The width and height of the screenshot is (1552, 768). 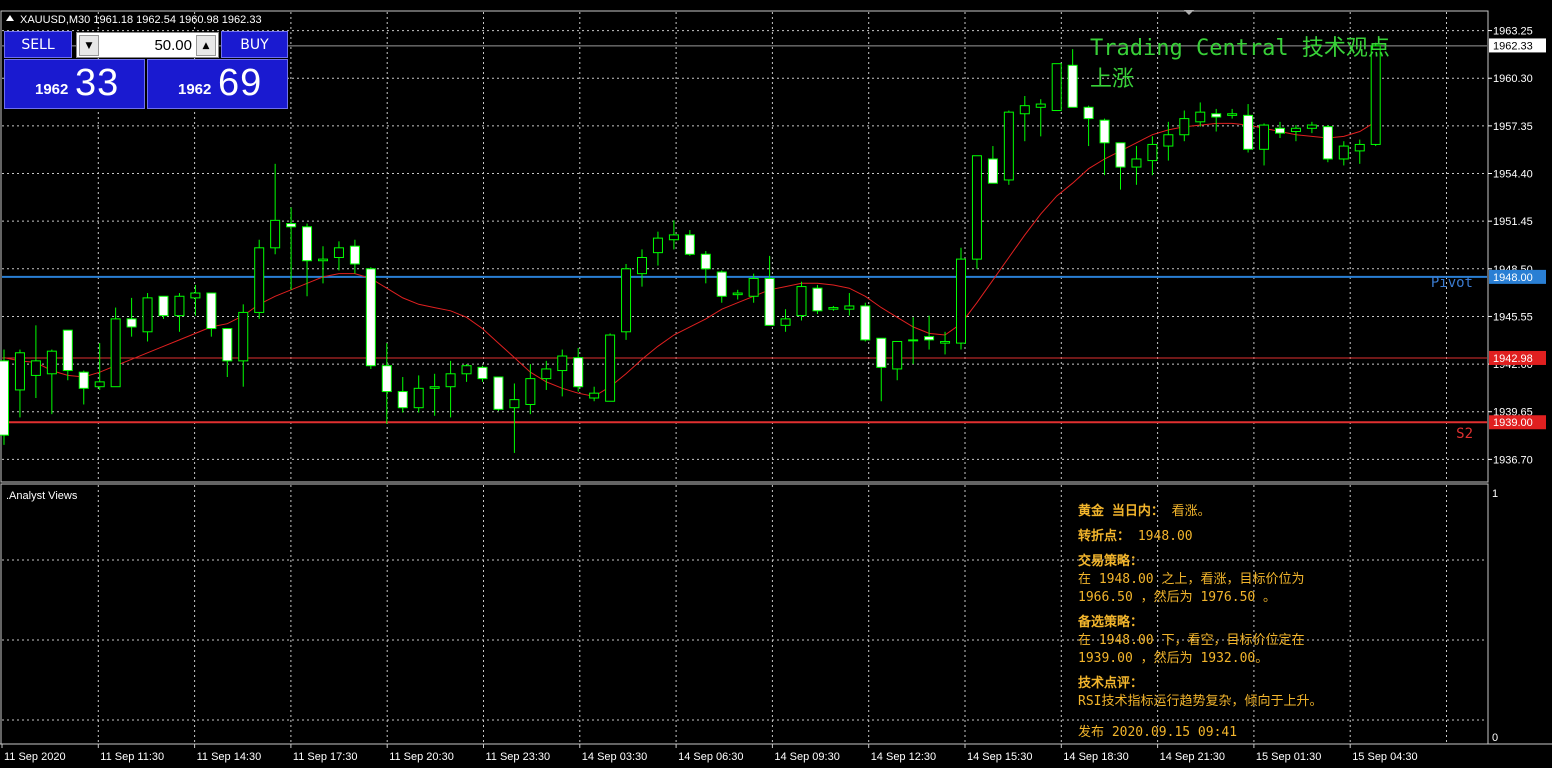 I want to click on analyst-pivot-head: 转折点：, so click(x=1104, y=536).